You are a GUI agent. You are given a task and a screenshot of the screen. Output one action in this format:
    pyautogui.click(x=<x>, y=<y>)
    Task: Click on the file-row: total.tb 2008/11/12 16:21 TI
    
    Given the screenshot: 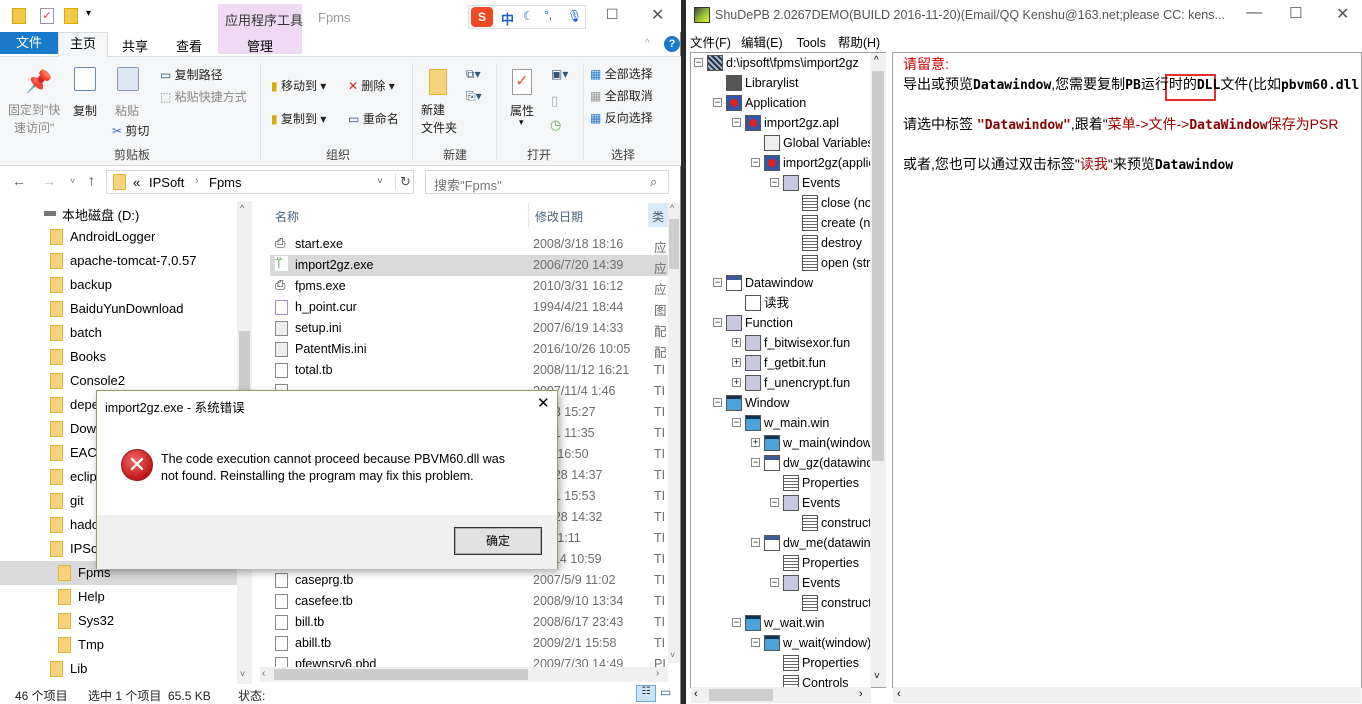 What is the action you would take?
    pyautogui.click(x=469, y=370)
    